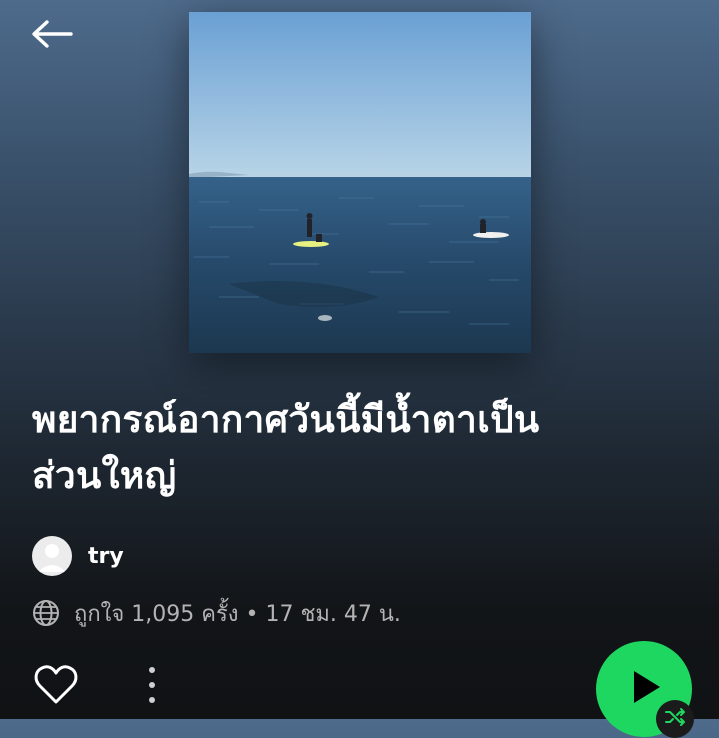 This screenshot has height=738, width=719. What do you see at coordinates (56, 685) in the screenshot?
I see `like-button` at bounding box center [56, 685].